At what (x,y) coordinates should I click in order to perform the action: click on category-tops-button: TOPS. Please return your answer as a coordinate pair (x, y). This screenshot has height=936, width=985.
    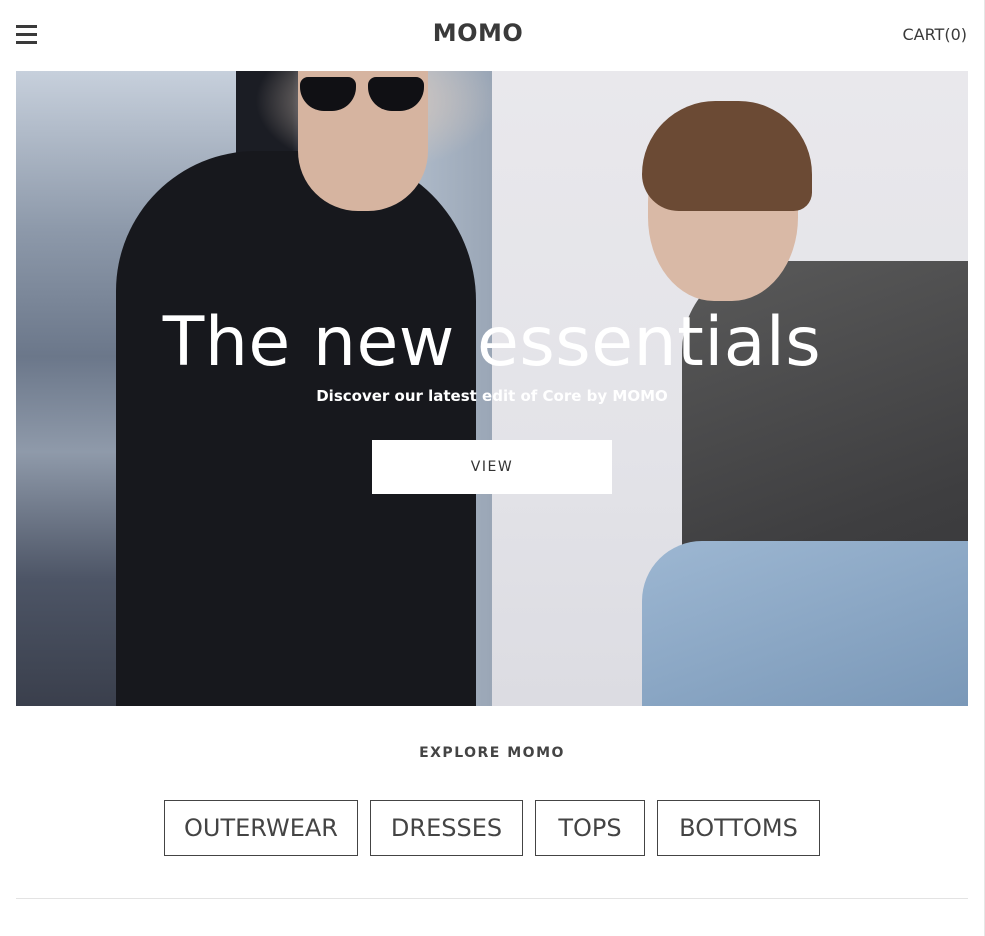
    Looking at the image, I should click on (590, 828).